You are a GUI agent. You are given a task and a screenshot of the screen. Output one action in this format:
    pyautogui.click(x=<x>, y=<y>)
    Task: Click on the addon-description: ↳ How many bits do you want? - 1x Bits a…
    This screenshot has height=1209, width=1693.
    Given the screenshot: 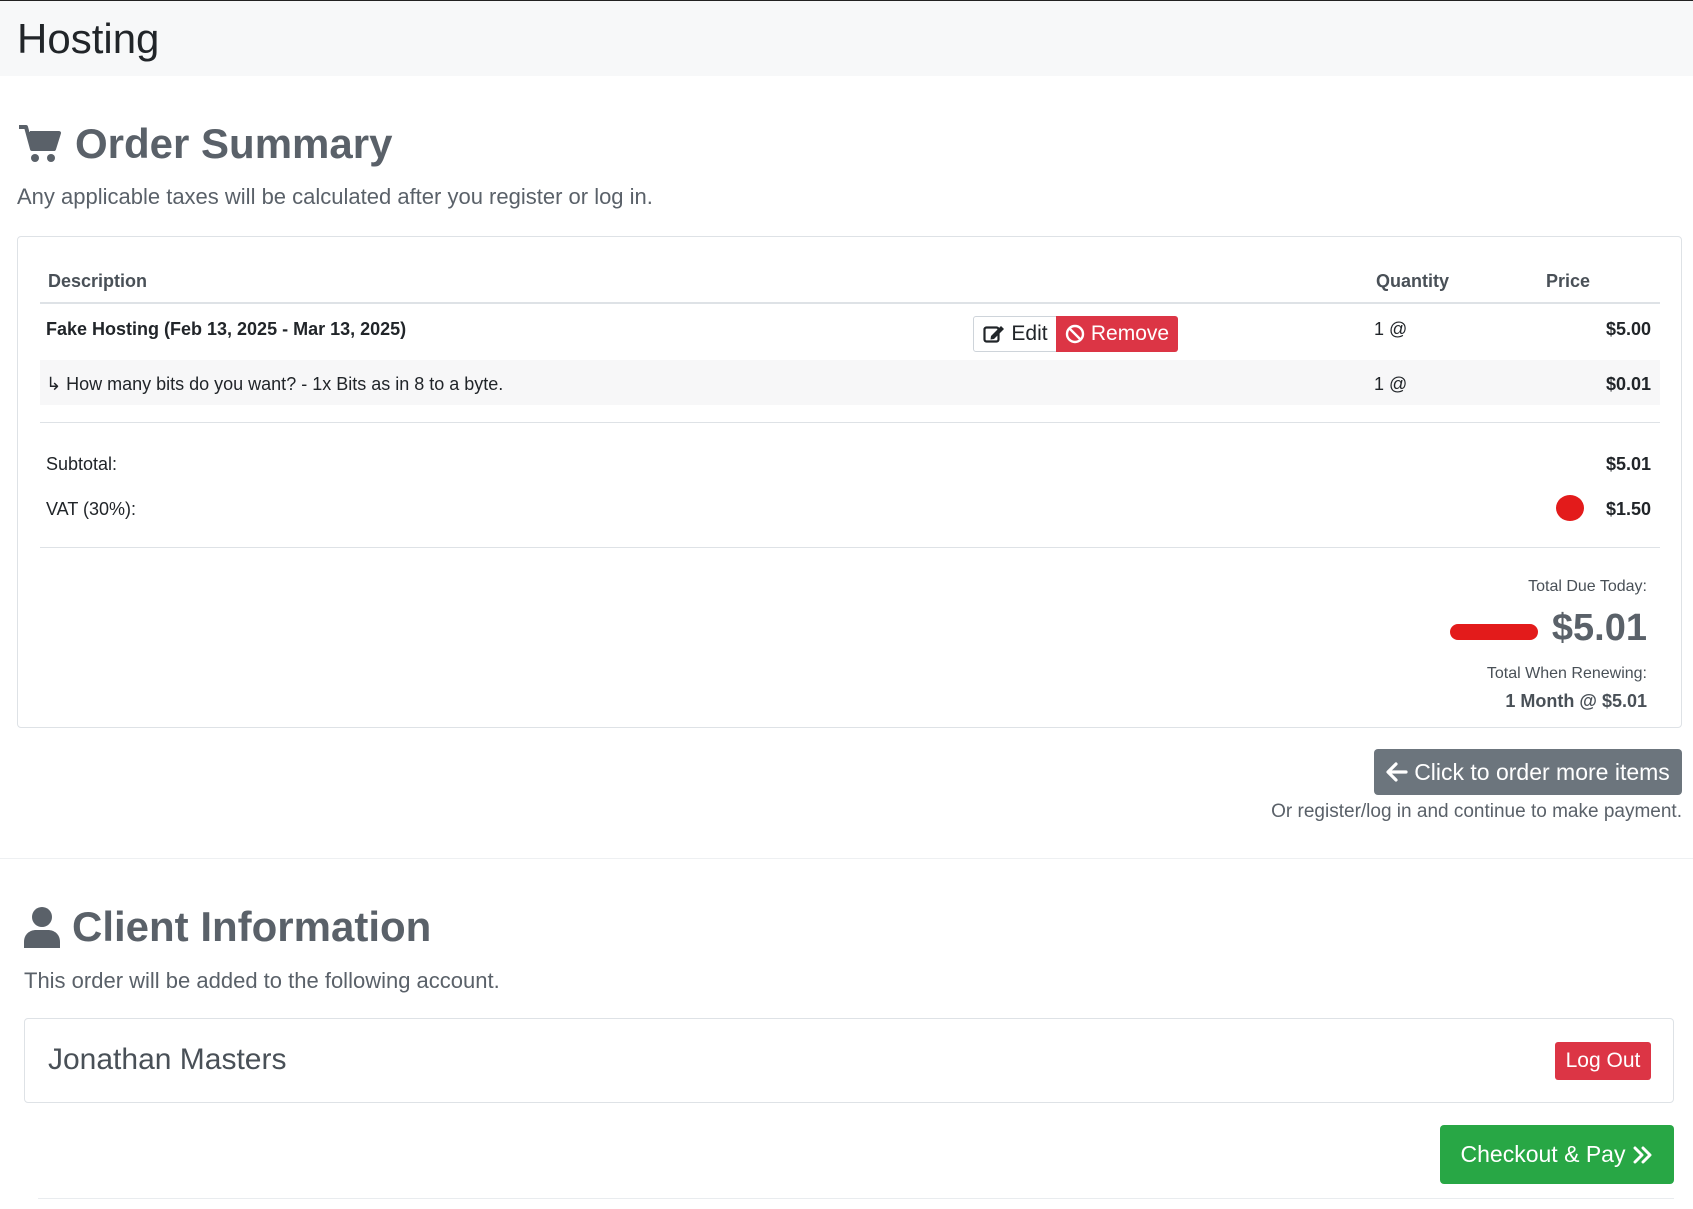 What is the action you would take?
    pyautogui.click(x=275, y=384)
    